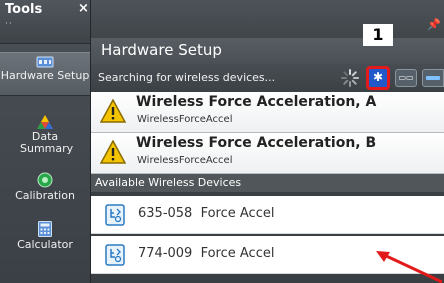 This screenshot has height=283, width=444. I want to click on sidebar-item-hardware-setup: Hardware Setup, so click(45, 74).